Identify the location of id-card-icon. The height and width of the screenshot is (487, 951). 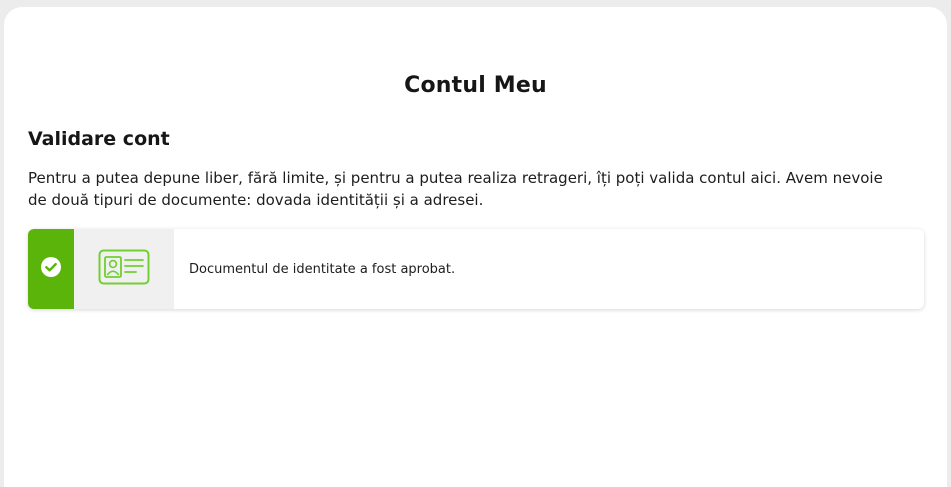
(124, 269).